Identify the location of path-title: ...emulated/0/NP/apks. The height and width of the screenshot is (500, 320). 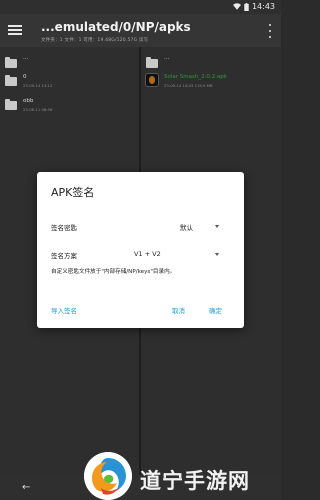
(116, 27).